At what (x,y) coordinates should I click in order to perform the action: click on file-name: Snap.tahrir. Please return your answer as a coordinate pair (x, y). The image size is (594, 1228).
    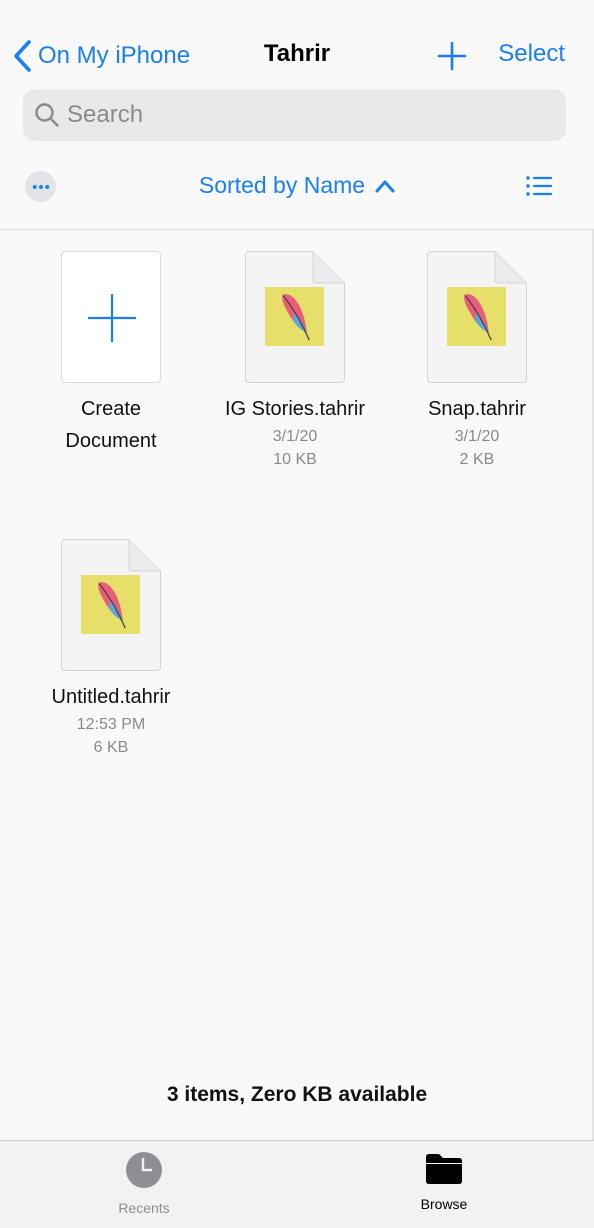
    Looking at the image, I should click on (477, 409).